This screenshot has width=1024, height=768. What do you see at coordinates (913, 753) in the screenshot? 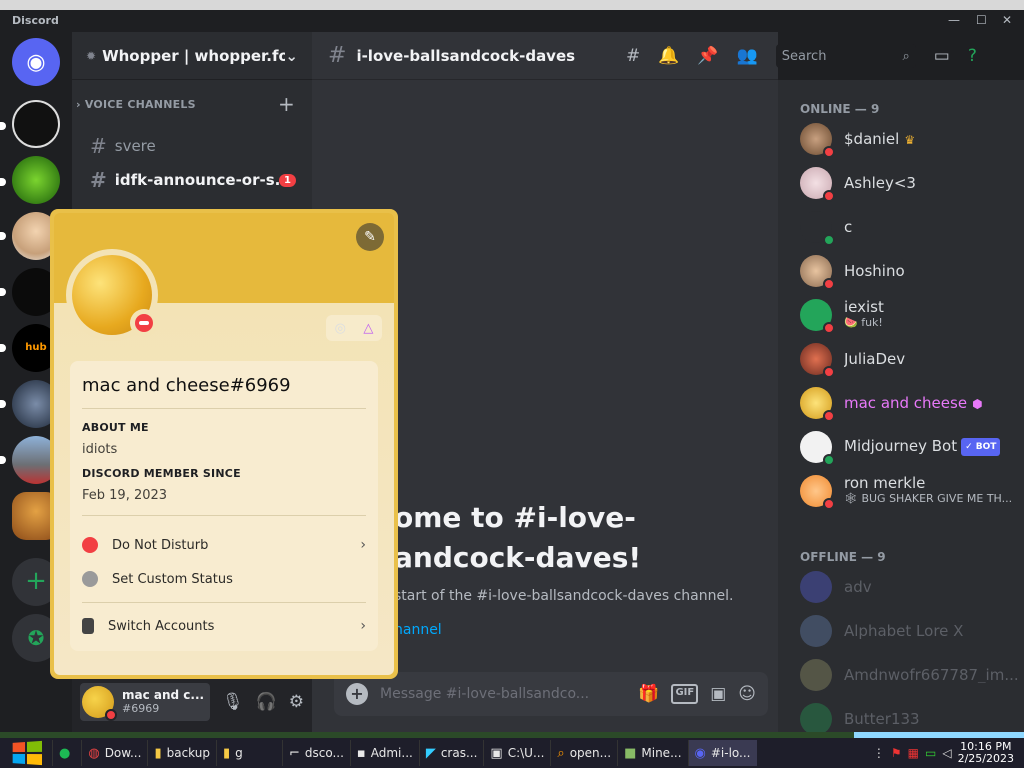
I see `alert-icon: ▦` at bounding box center [913, 753].